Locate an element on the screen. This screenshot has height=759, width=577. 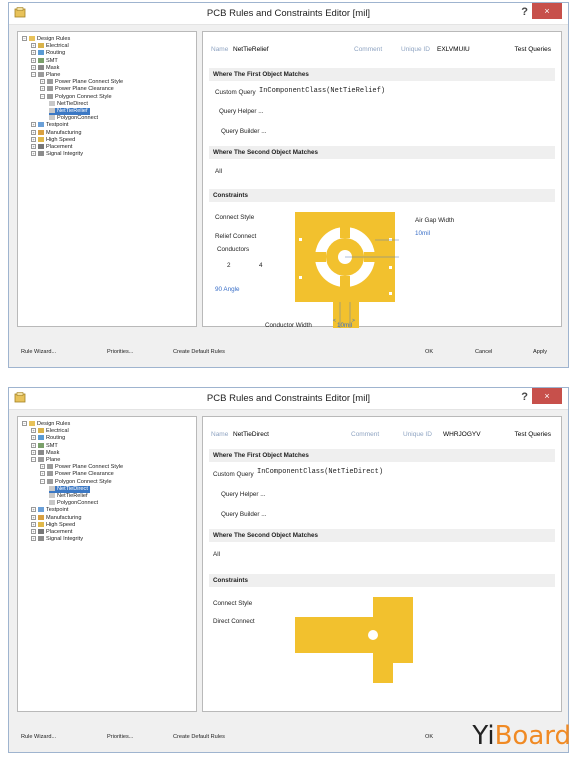
angle-select: 90 Angle is located at coordinates (227, 289).